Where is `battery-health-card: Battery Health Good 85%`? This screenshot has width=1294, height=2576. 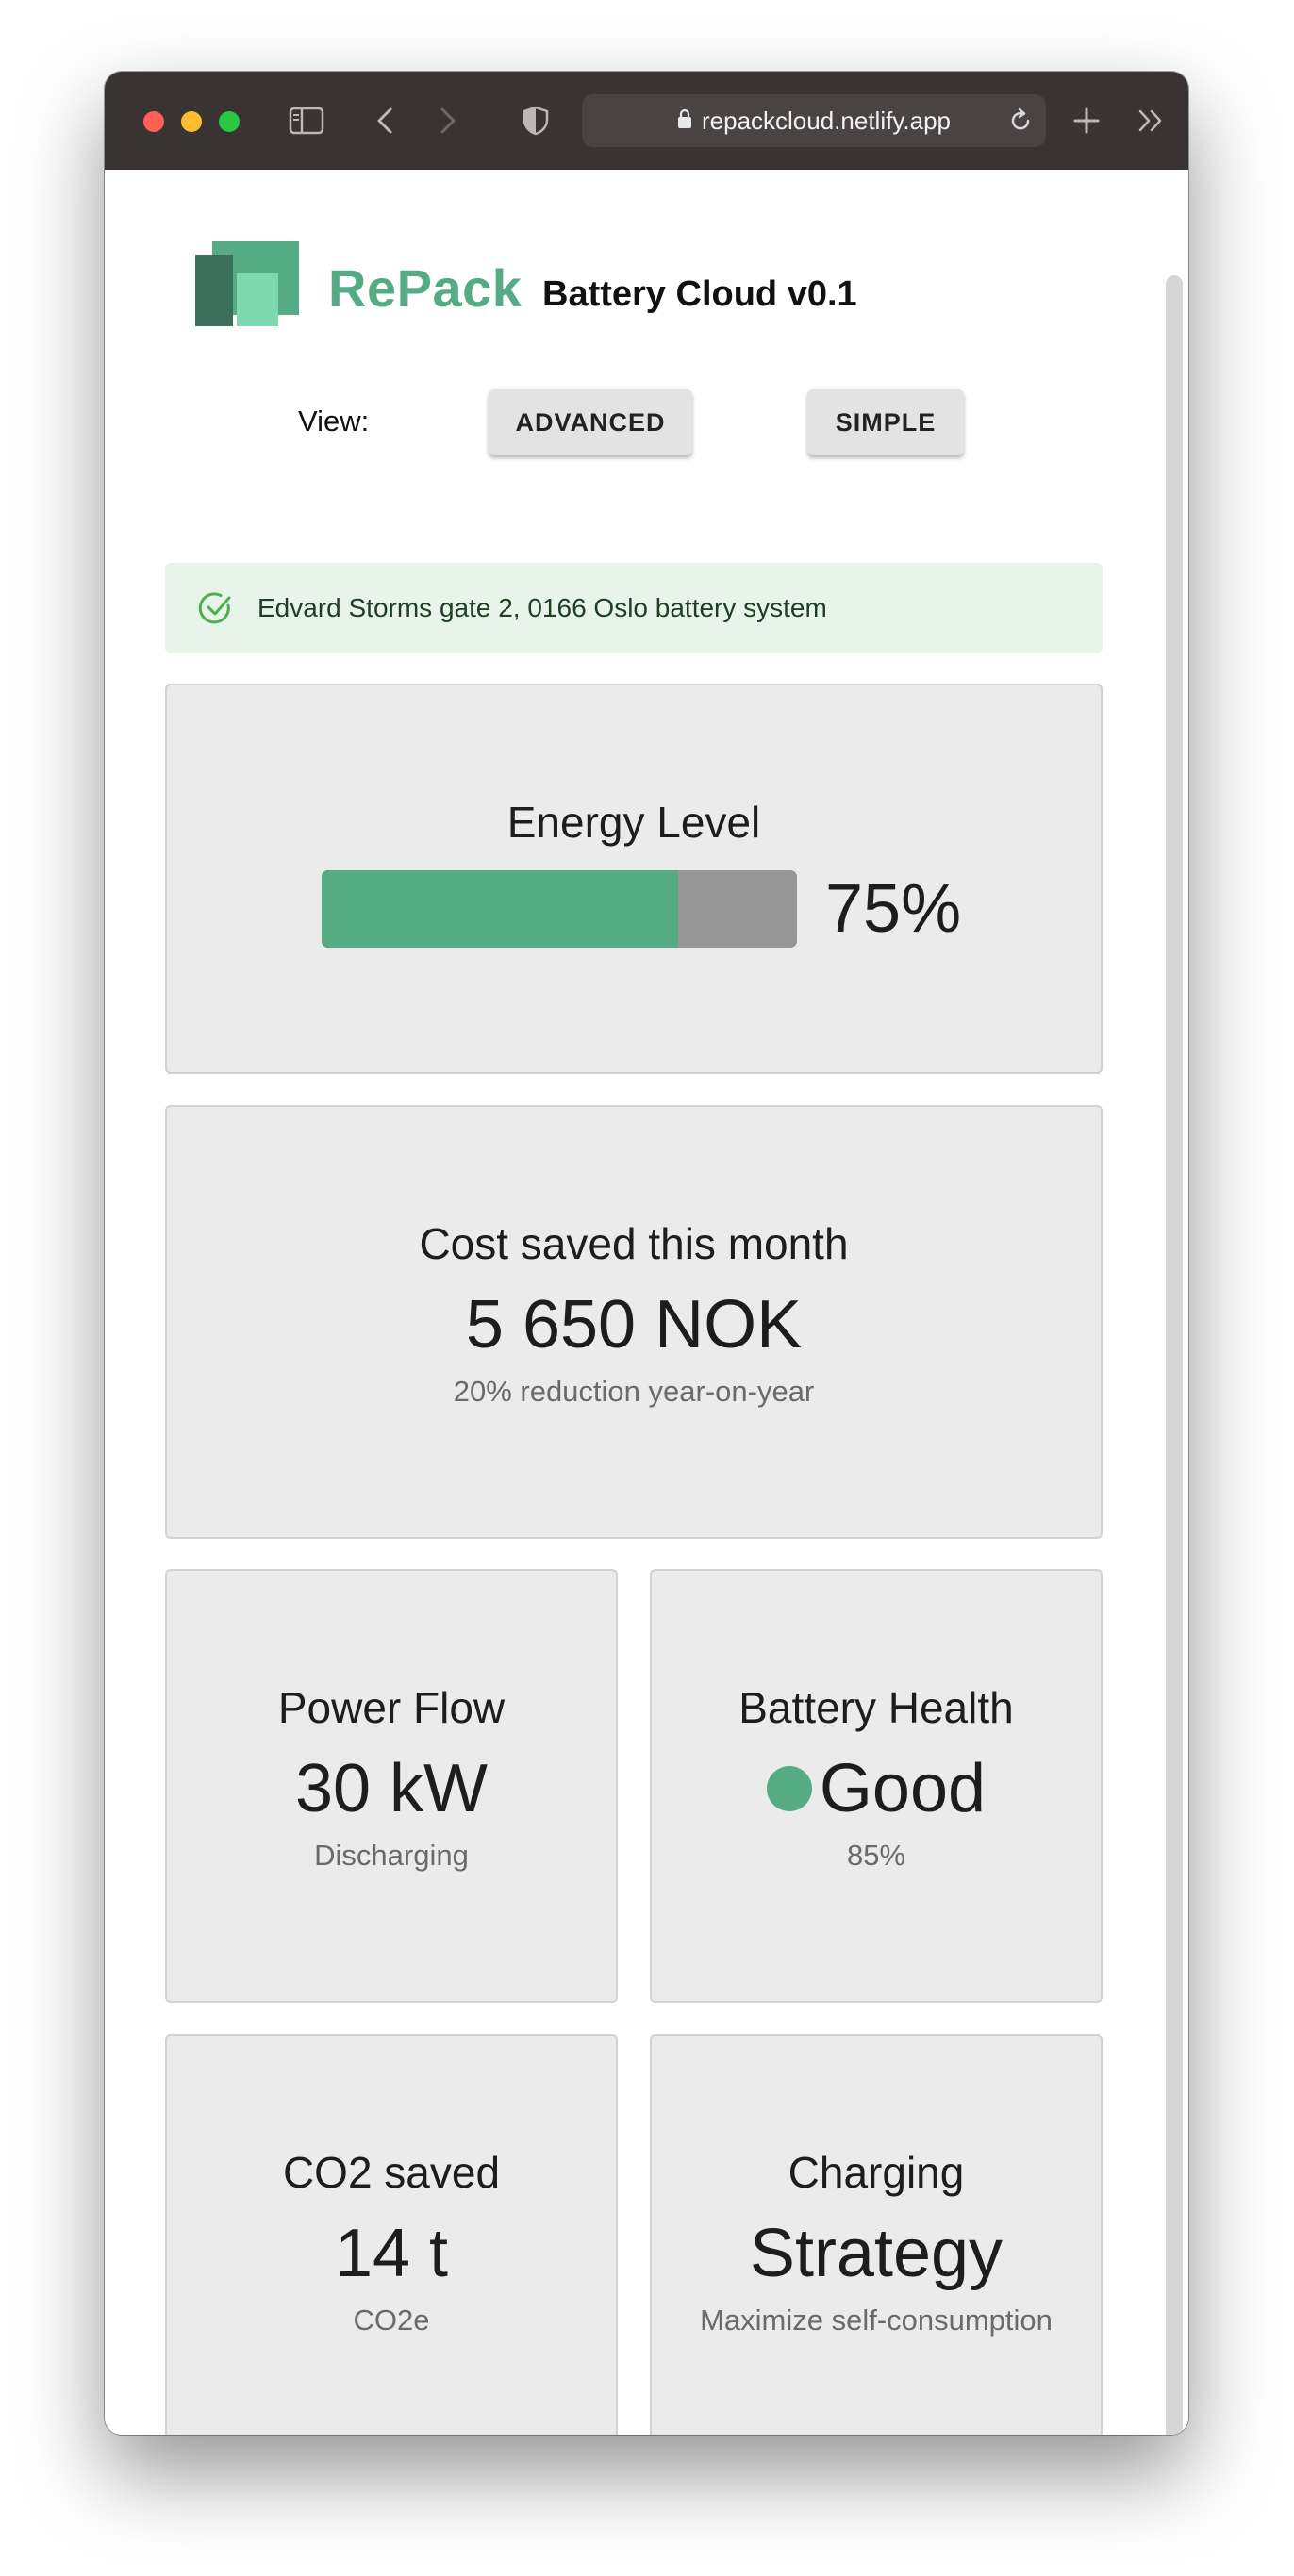 battery-health-card: Battery Health Good 85% is located at coordinates (876, 1786).